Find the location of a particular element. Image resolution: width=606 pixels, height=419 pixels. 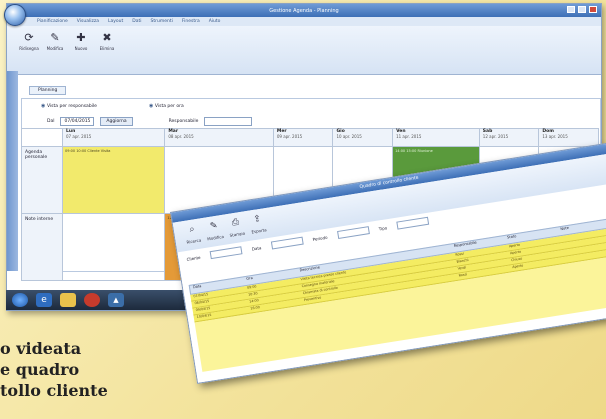

window-title: Gestione Agenda - Planning is located at coordinates (304, 10).